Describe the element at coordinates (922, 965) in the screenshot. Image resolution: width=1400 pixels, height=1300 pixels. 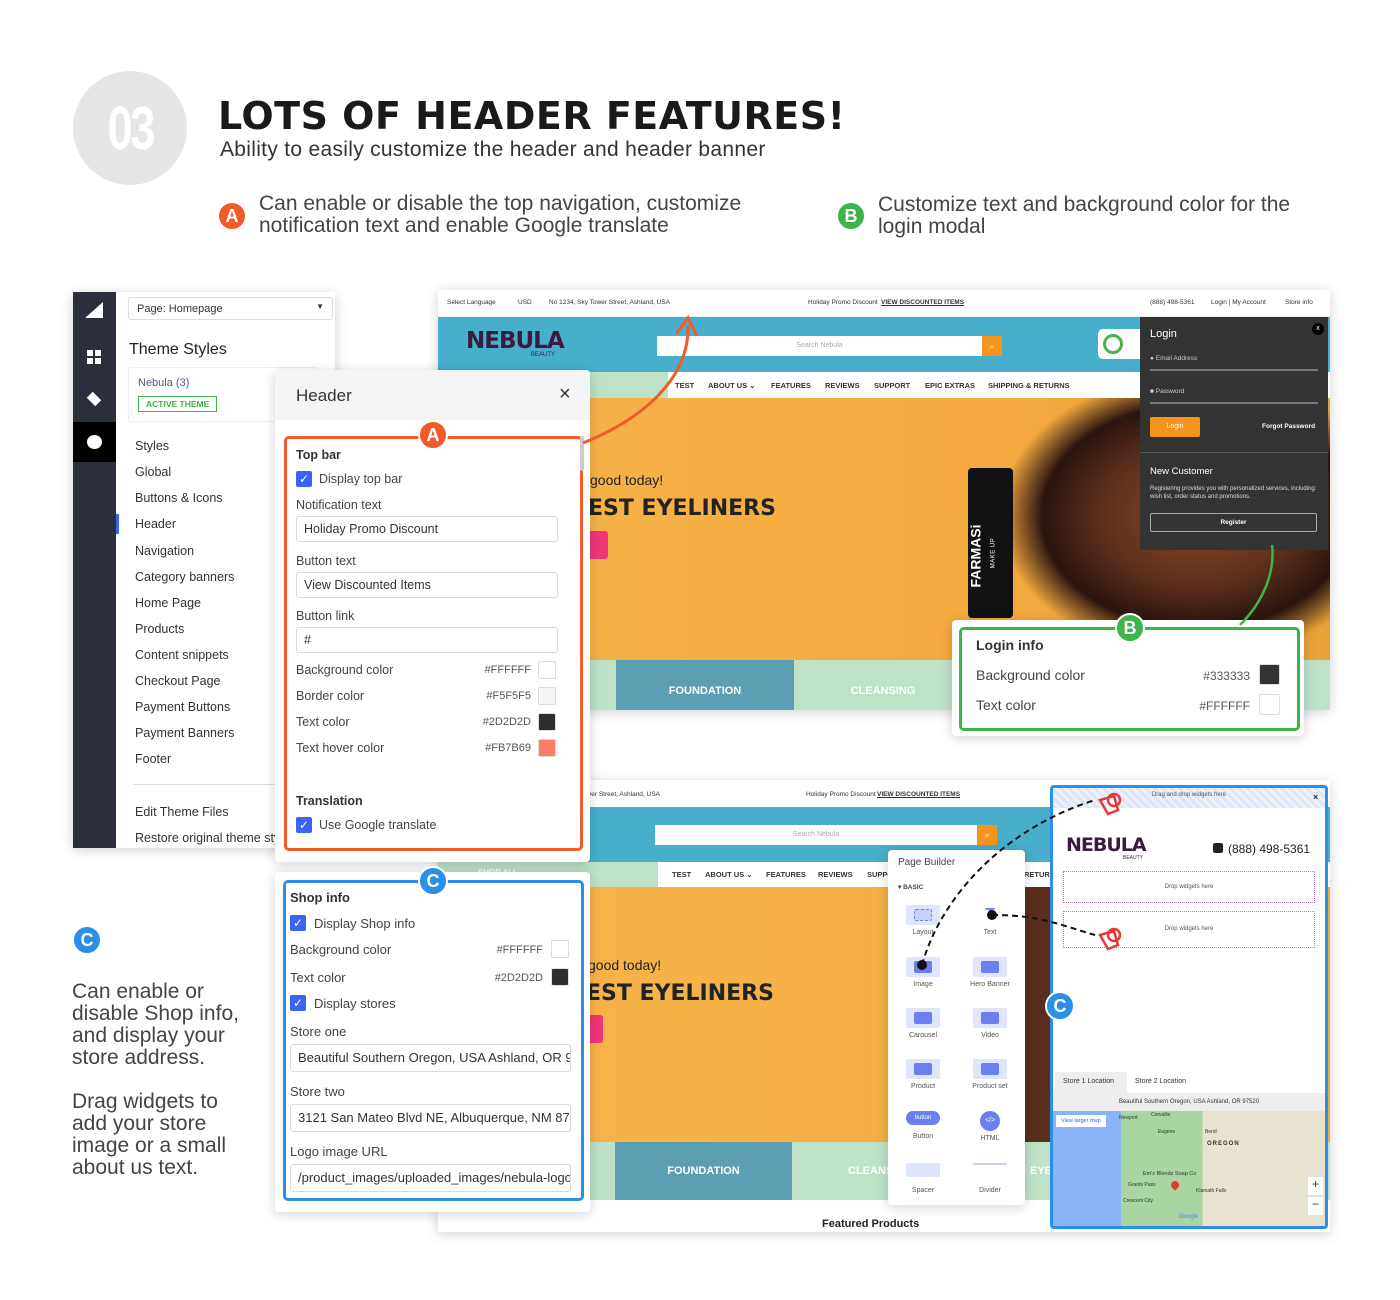
I see `drag-dot-image` at that location.